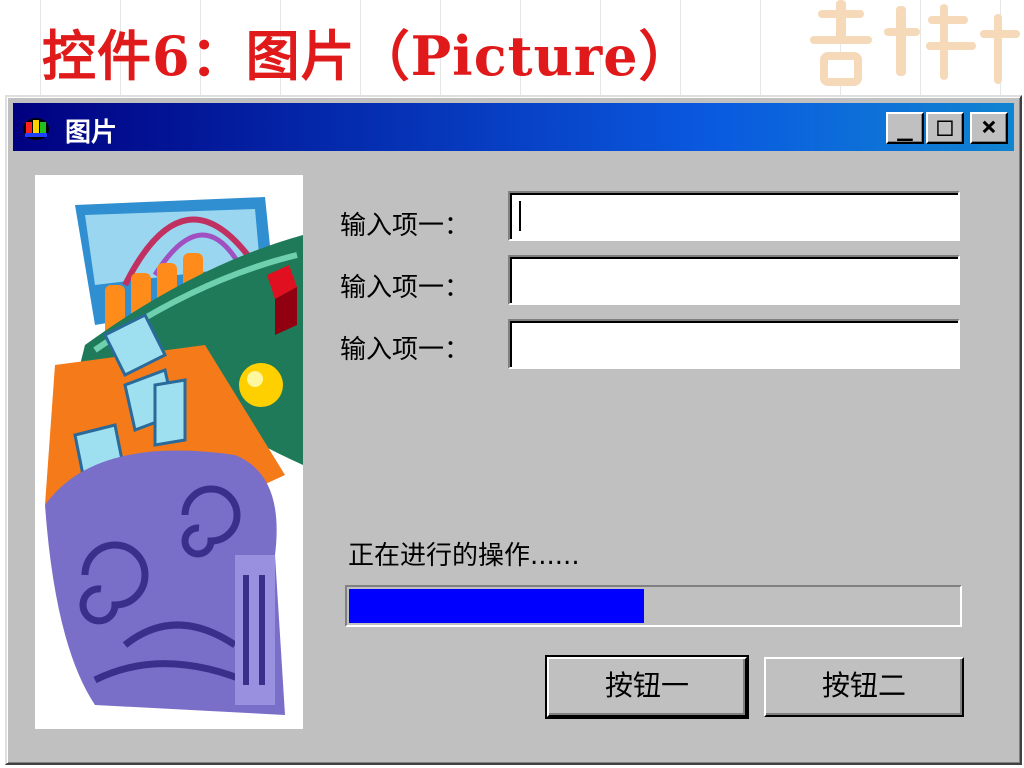  I want to click on close-button: ×, so click(989, 128).